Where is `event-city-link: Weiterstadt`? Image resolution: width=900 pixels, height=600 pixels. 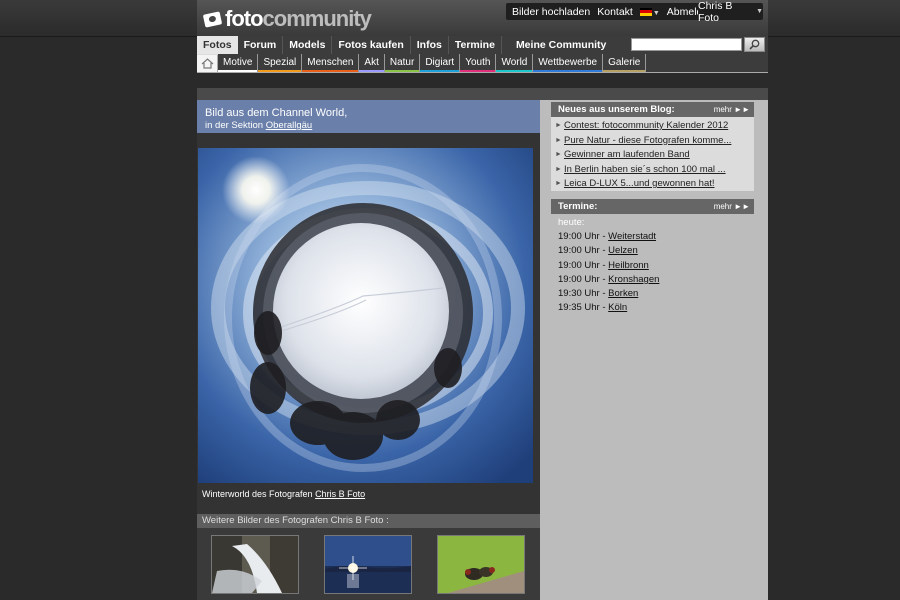
event-city-link: Weiterstadt is located at coordinates (632, 236).